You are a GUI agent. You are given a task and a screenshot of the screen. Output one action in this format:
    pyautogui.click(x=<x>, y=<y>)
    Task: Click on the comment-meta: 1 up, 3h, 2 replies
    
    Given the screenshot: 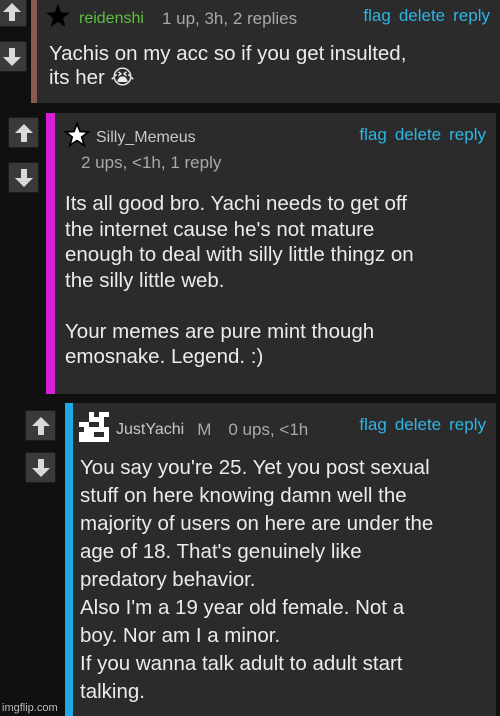 What is the action you would take?
    pyautogui.click(x=229, y=18)
    